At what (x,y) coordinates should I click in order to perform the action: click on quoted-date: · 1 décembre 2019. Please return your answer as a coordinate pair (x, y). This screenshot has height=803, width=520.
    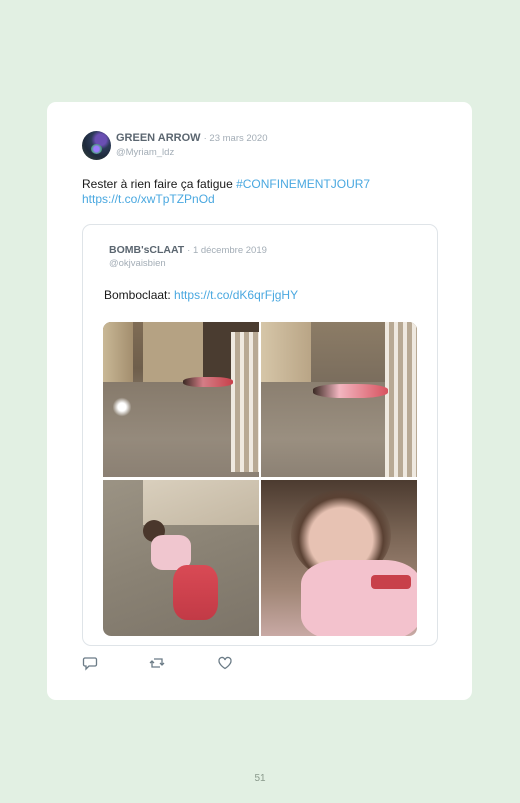
    Looking at the image, I should click on (227, 250).